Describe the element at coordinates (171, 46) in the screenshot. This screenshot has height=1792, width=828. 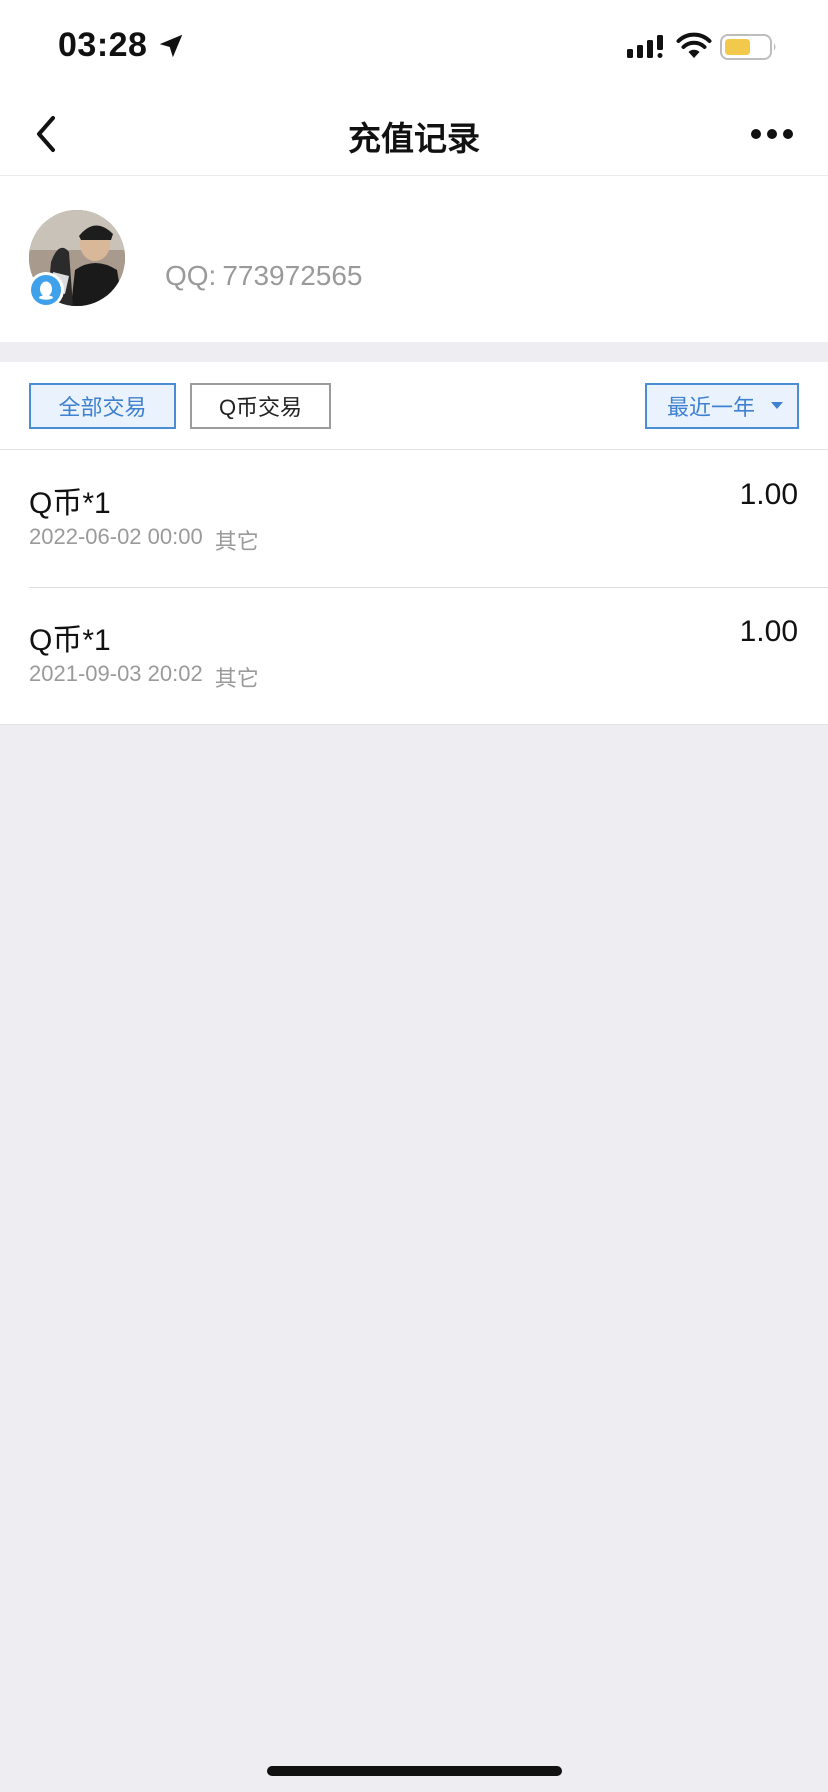
I see `location-arrow-icon` at that location.